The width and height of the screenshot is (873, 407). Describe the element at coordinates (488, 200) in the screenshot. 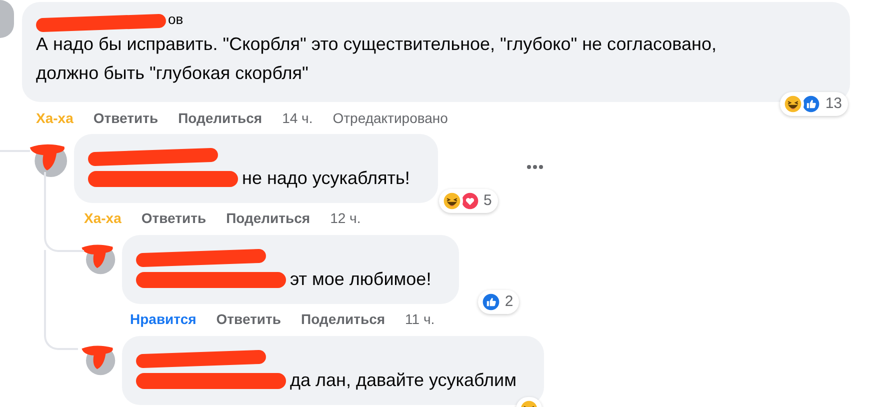

I see `reaction-count: 5` at that location.